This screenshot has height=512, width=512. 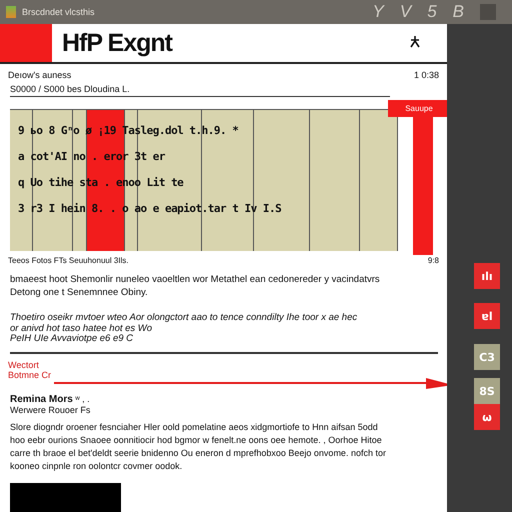 I want to click on toolbar-button: V, so click(x=406, y=12).